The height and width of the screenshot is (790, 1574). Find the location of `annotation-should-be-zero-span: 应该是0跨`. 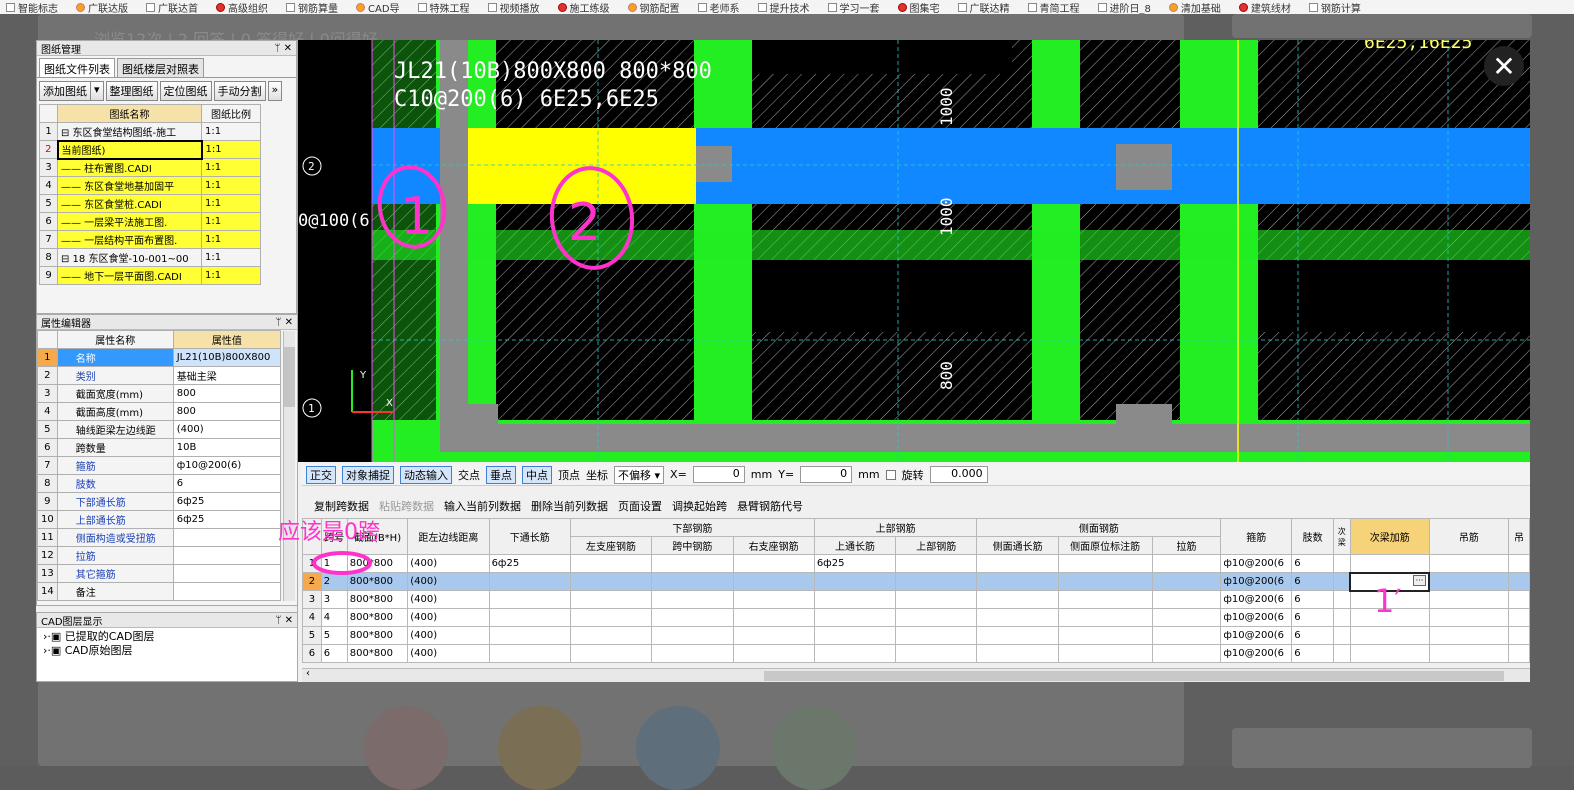

annotation-should-be-zero-span: 应该是0跨 is located at coordinates (329, 532).